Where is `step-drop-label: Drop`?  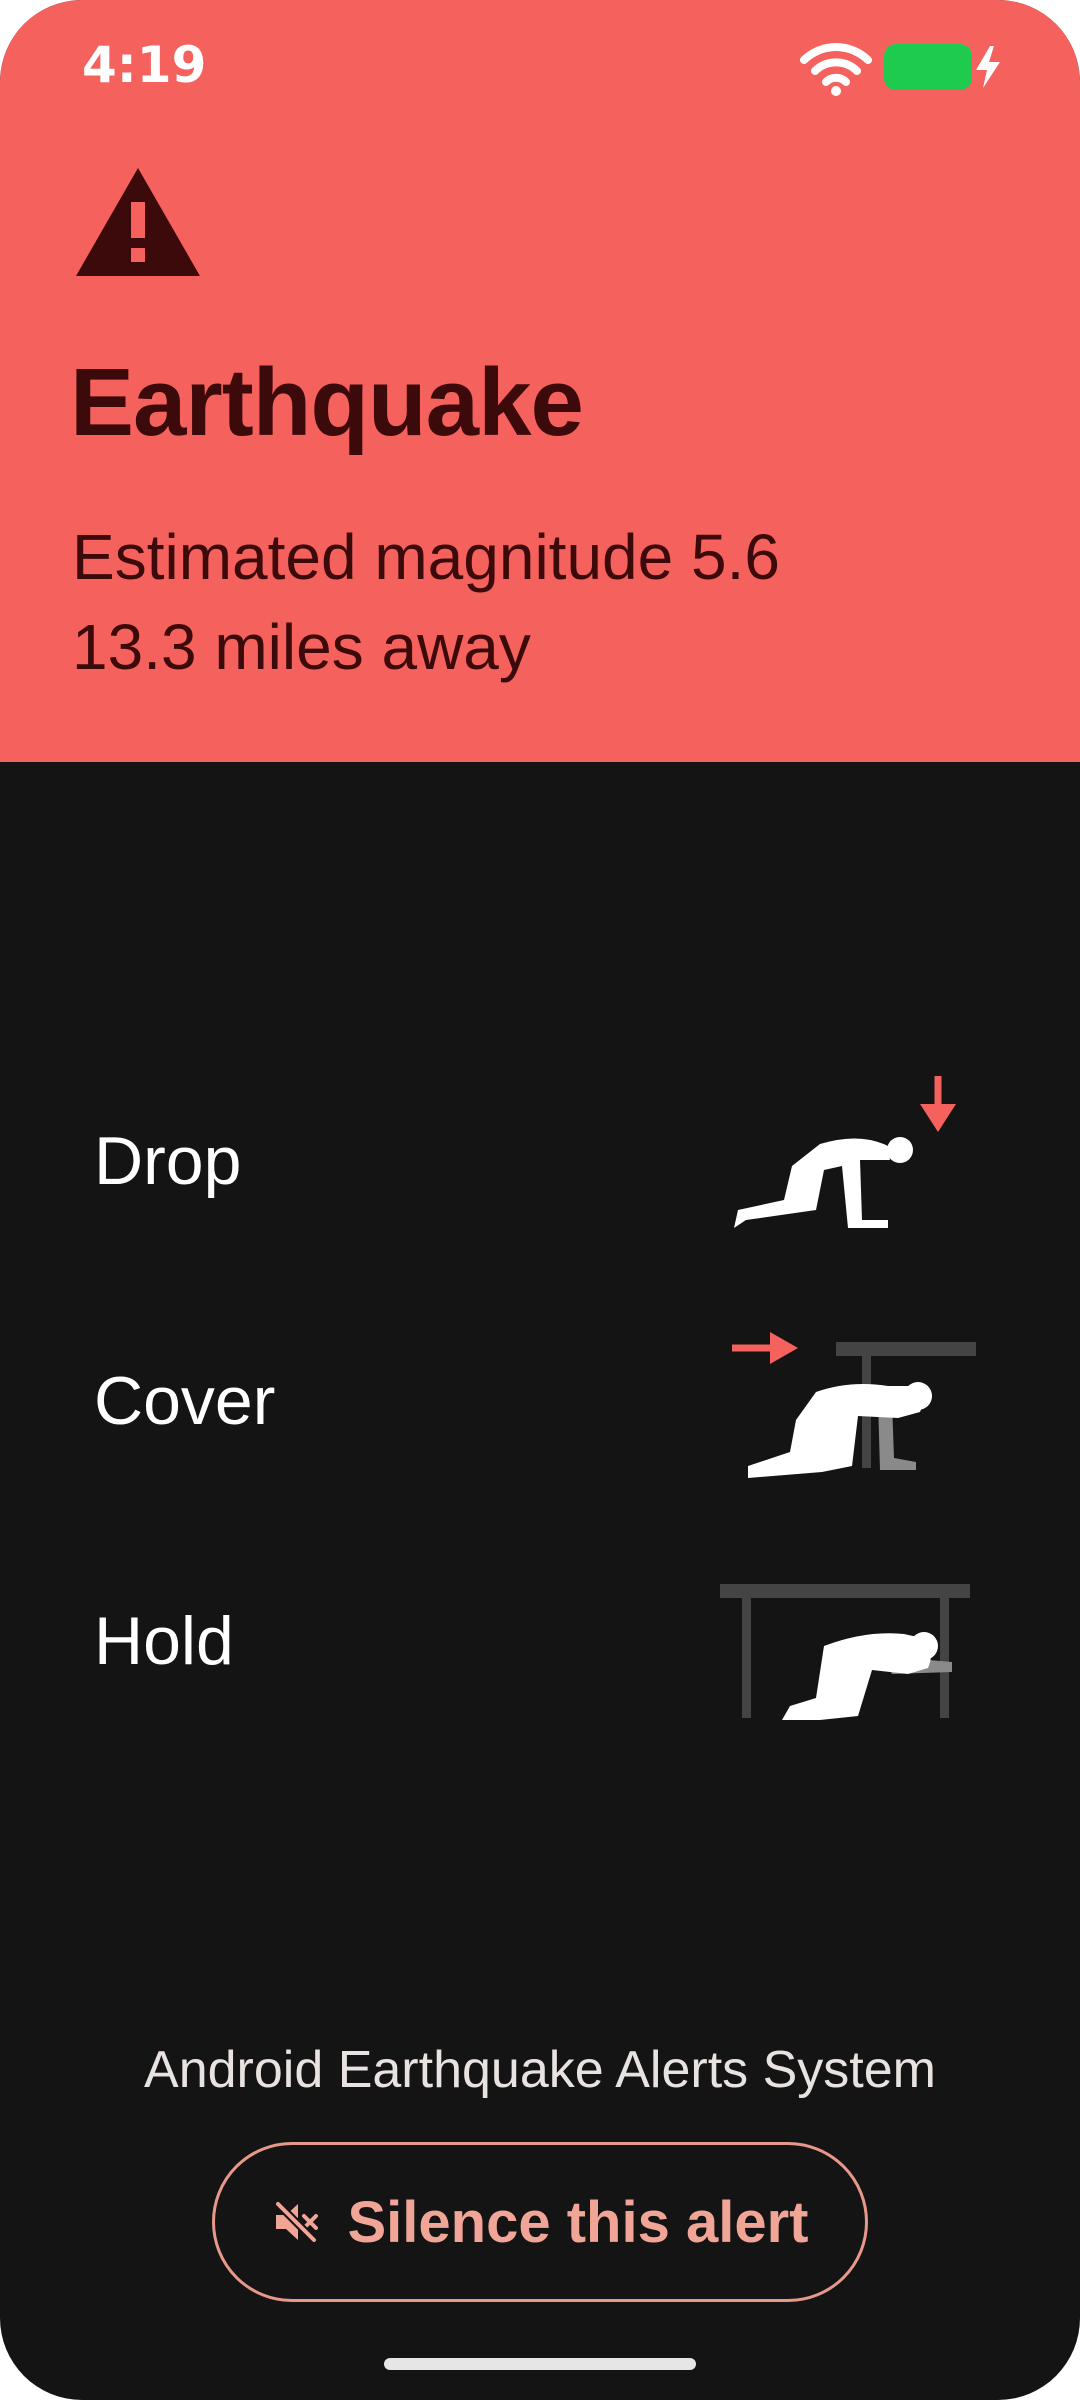 step-drop-label: Drop is located at coordinates (168, 1161).